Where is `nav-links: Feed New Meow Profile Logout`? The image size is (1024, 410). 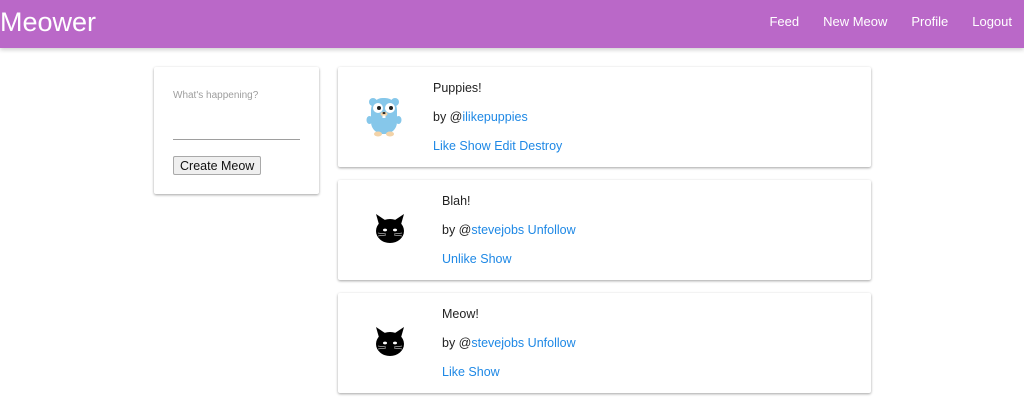 nav-links: Feed New Meow Profile Logout is located at coordinates (878, 22).